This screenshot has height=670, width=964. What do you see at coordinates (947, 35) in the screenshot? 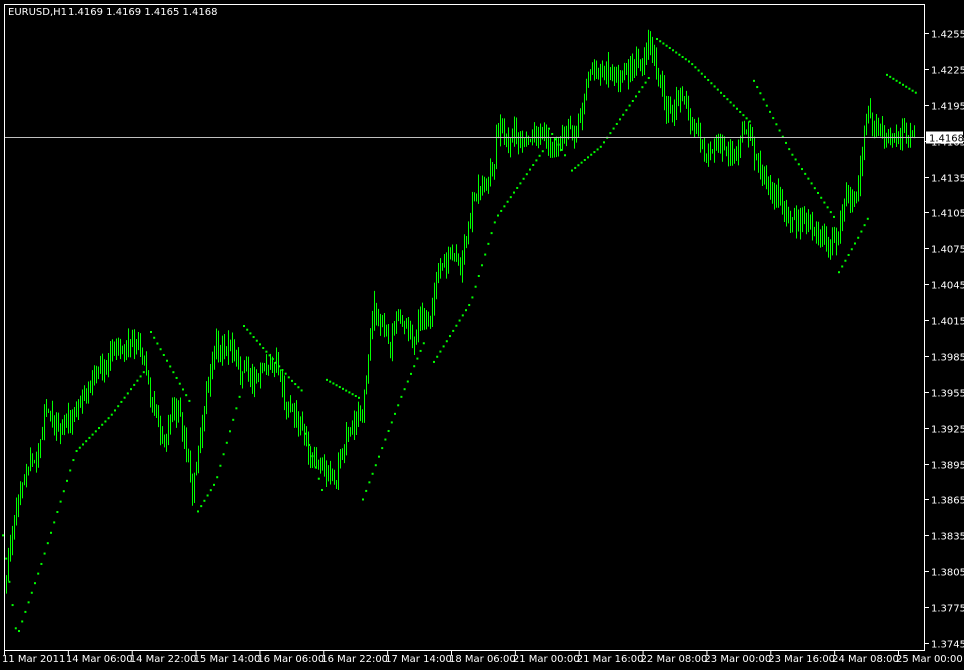
I see `y-tick-label: 1.4255` at bounding box center [947, 35].